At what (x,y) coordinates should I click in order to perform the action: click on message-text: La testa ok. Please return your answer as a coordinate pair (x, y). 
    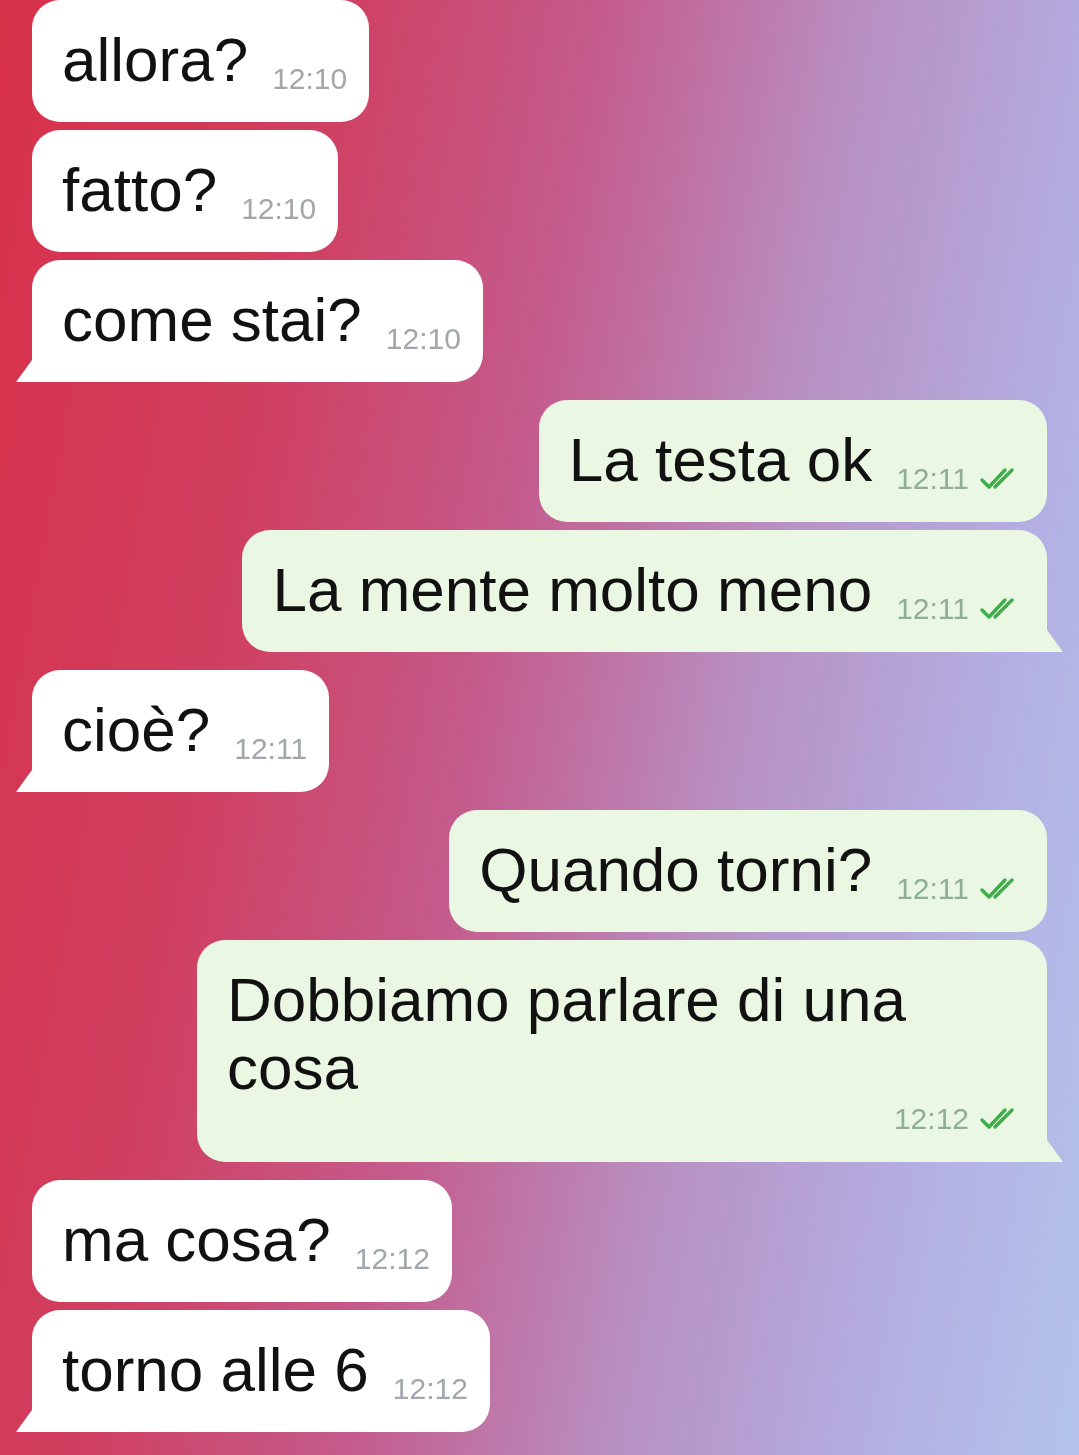
    Looking at the image, I should click on (720, 460).